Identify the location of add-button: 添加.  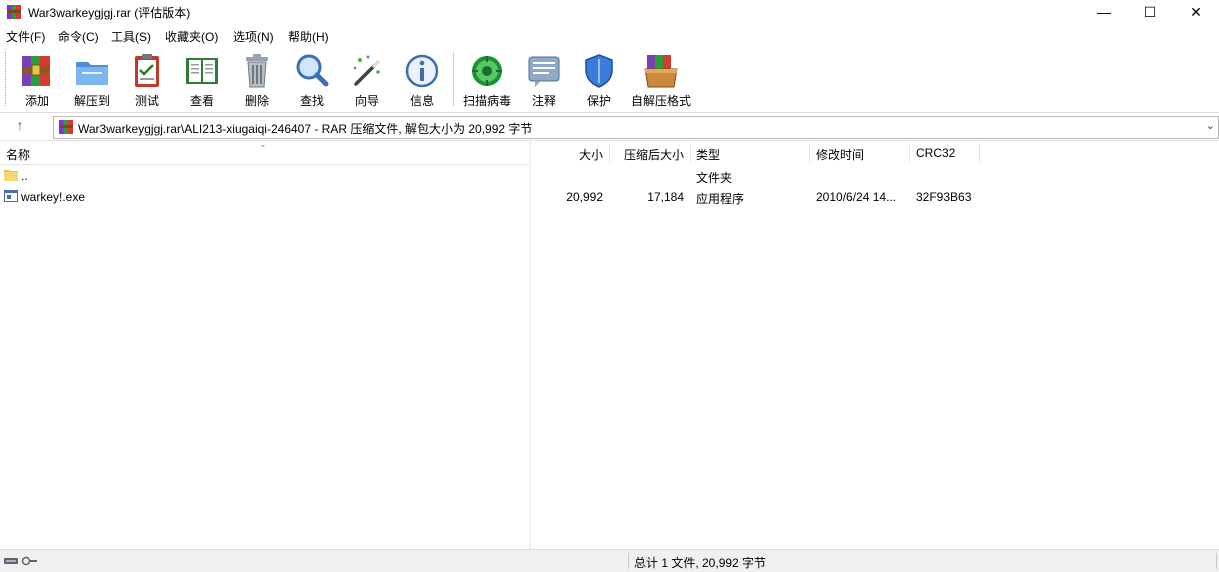
(37, 79).